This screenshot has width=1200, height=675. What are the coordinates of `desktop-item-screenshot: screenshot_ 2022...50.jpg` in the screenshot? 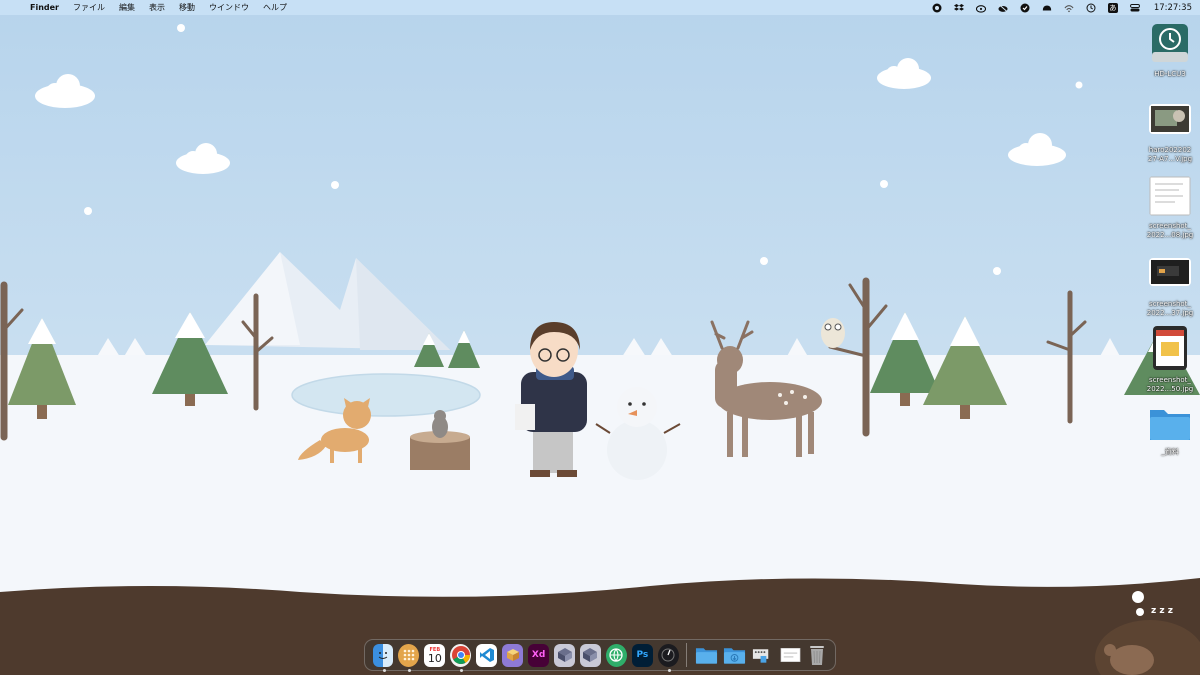 It's located at (1170, 359).